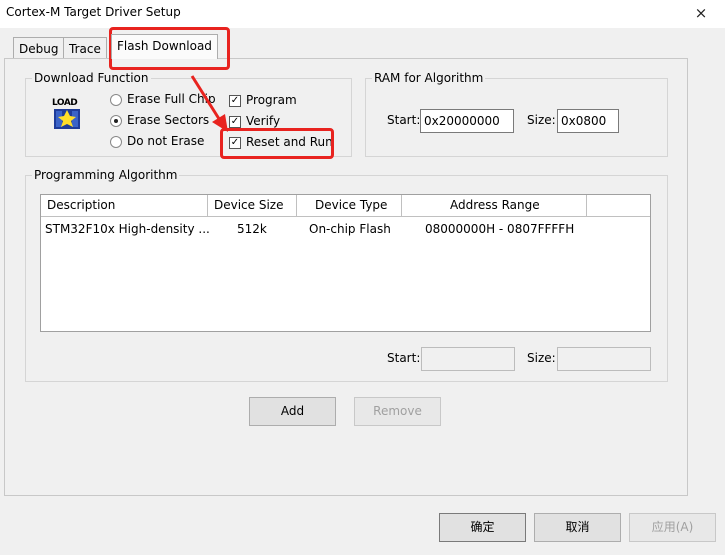  Describe the element at coordinates (124, 206) in the screenshot. I see `column-header-description: Description` at that location.